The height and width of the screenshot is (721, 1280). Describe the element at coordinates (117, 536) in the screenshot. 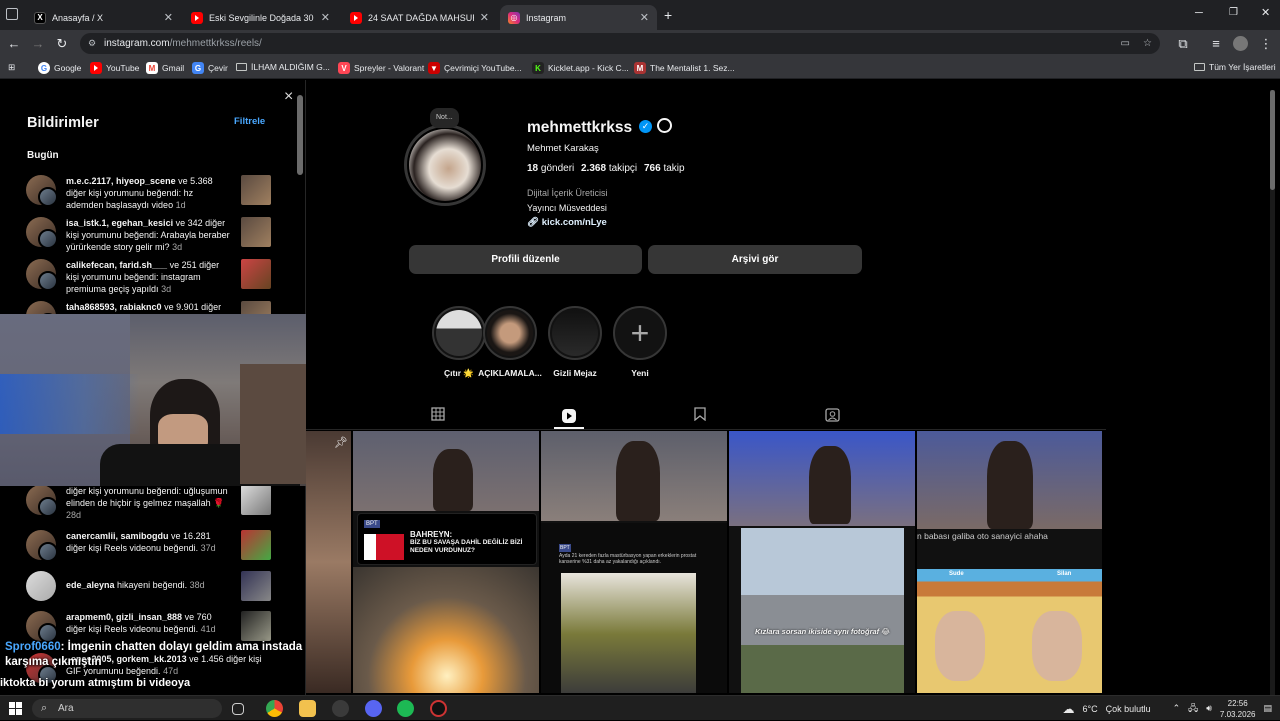

I see `notification-users: canercamlii, samibogdu` at that location.